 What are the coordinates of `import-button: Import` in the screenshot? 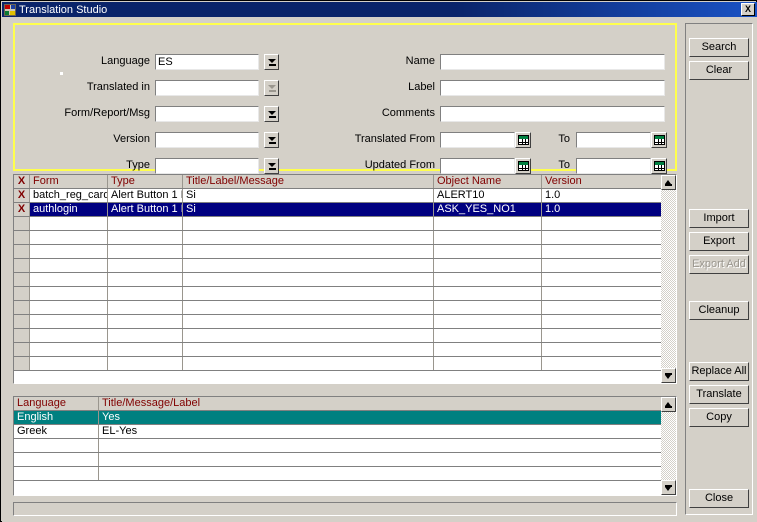 It's located at (719, 218).